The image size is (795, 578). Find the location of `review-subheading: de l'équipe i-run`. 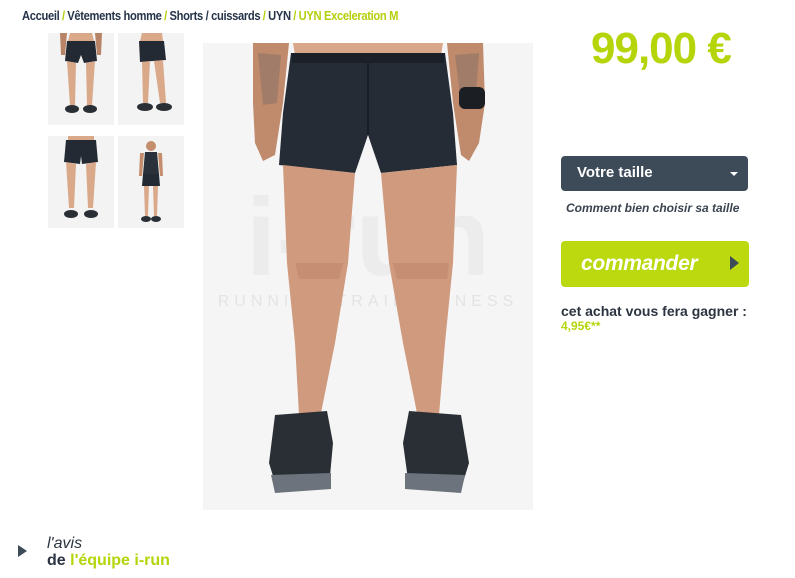

review-subheading: de l'équipe i-run is located at coordinates (108, 560).